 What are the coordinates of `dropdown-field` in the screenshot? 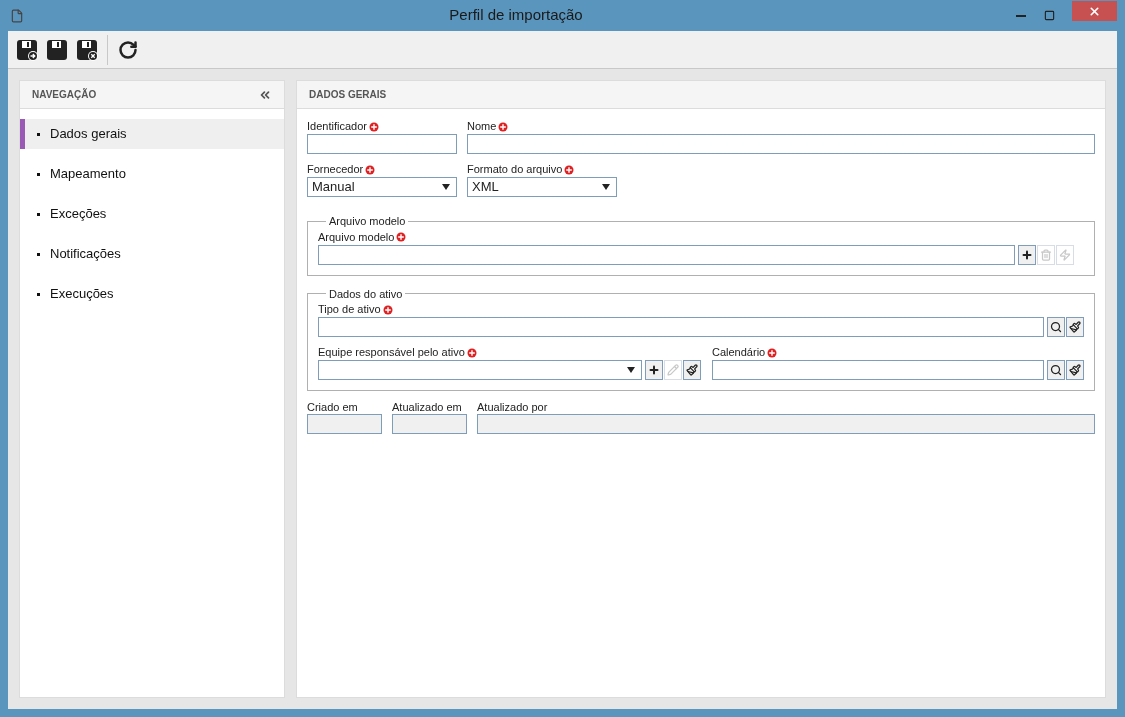 It's located at (480, 370).